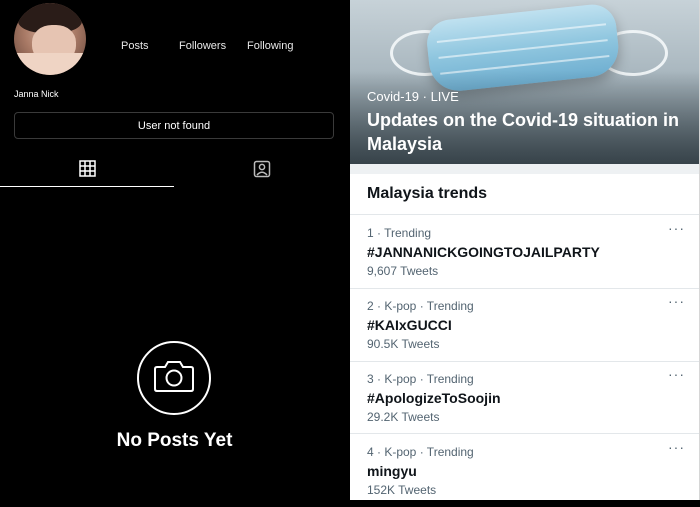 The height and width of the screenshot is (507, 700). What do you see at coordinates (409, 325) in the screenshot?
I see `trend-topic: #KAIxGUCCI` at bounding box center [409, 325].